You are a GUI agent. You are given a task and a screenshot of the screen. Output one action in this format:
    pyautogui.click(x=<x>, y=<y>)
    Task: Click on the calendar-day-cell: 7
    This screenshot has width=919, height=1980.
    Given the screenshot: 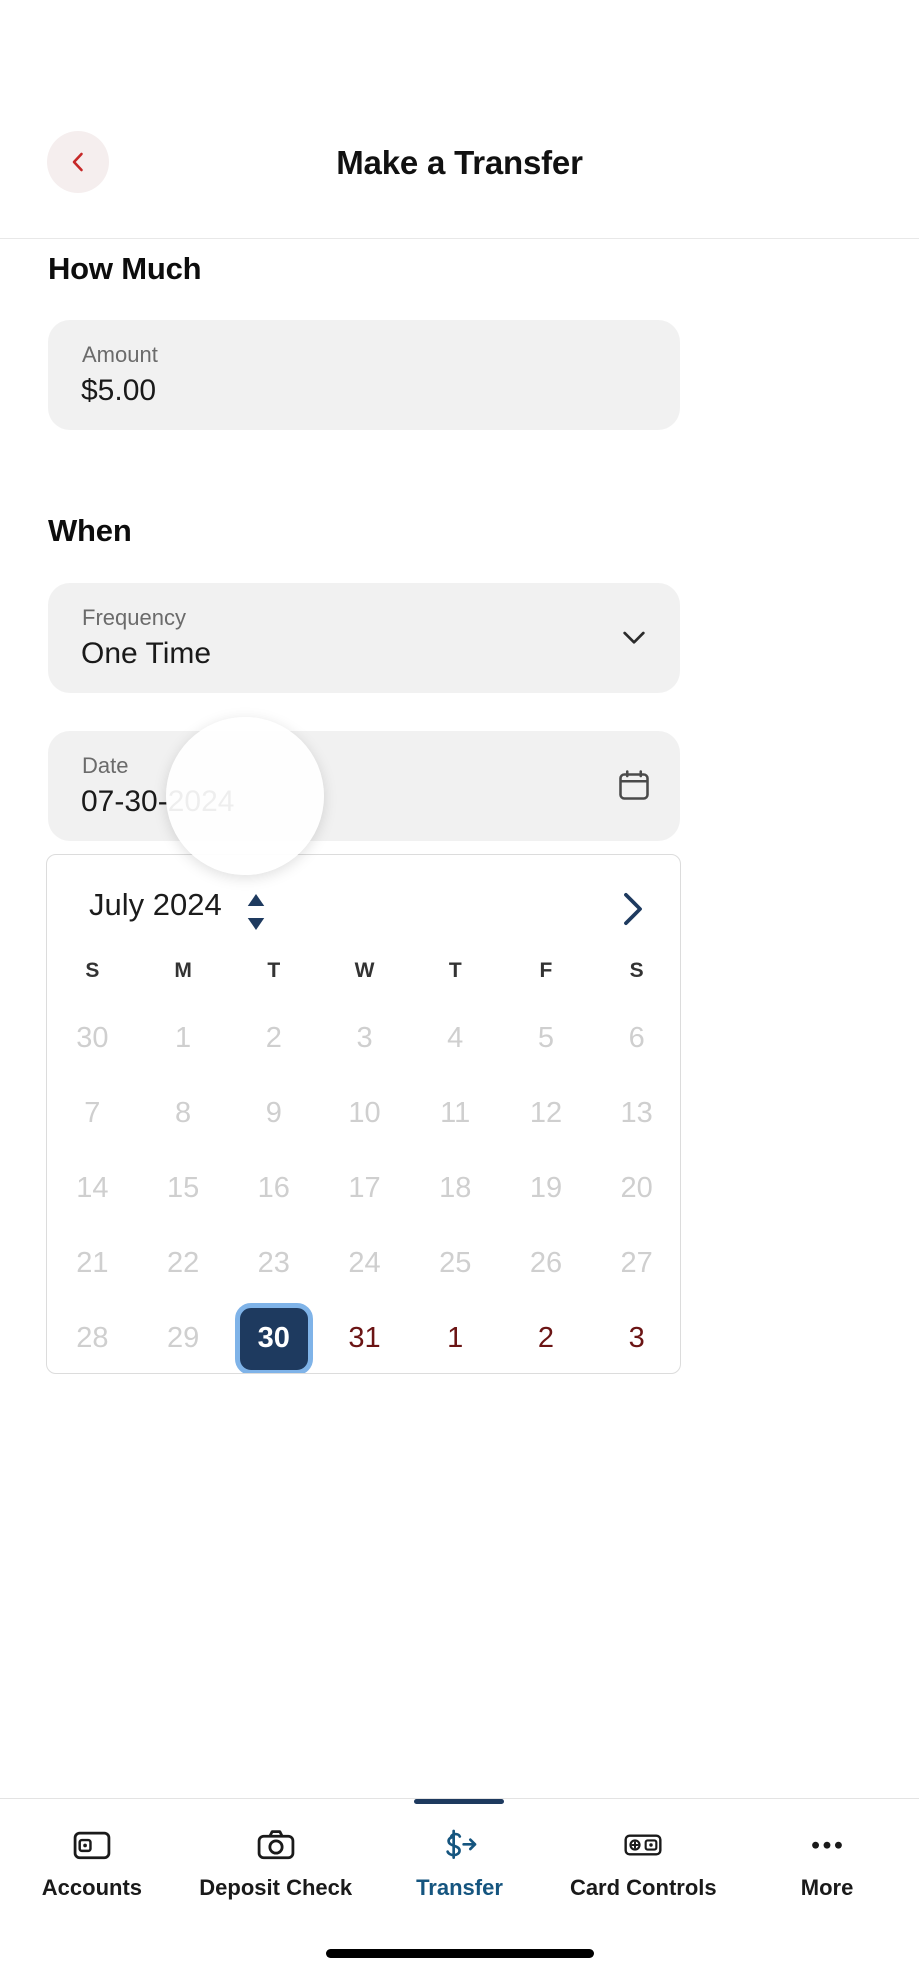 What is the action you would take?
    pyautogui.click(x=92, y=1113)
    